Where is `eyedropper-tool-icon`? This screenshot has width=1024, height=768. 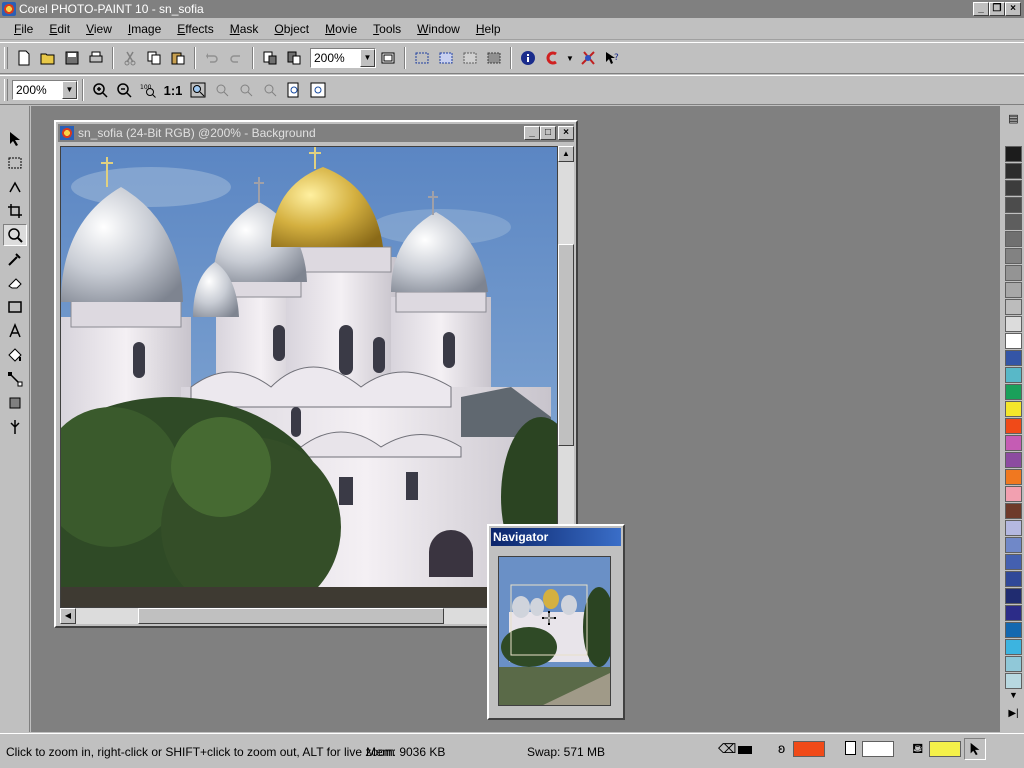 eyedropper-tool-icon is located at coordinates (15, 259).